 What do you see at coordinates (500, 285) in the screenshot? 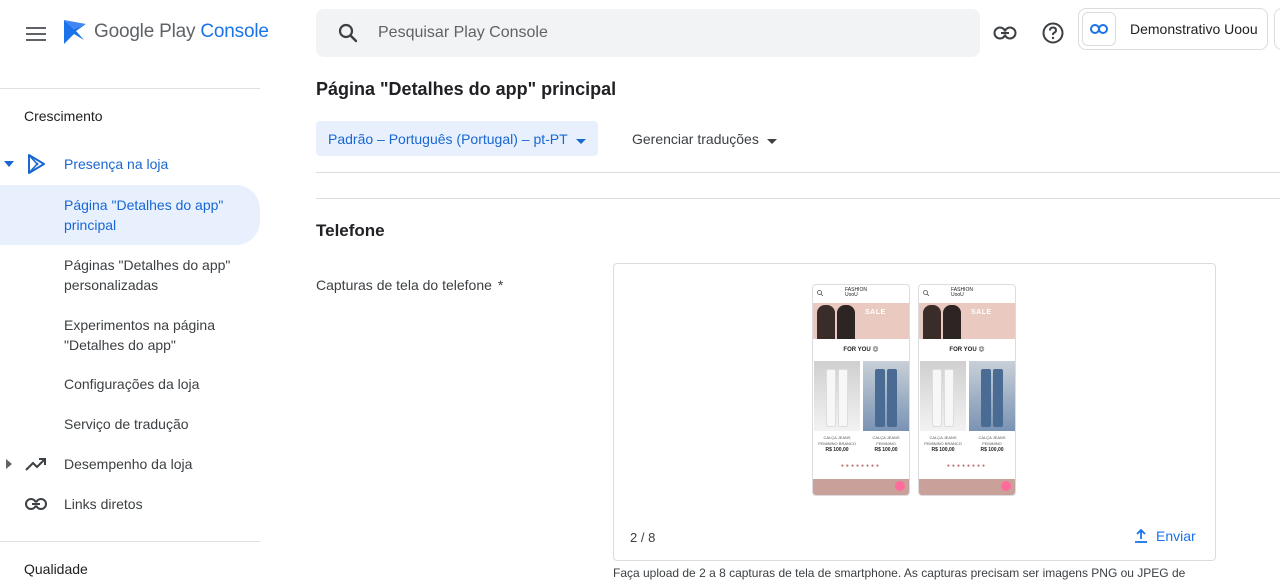
I see `required-mark: *` at bounding box center [500, 285].